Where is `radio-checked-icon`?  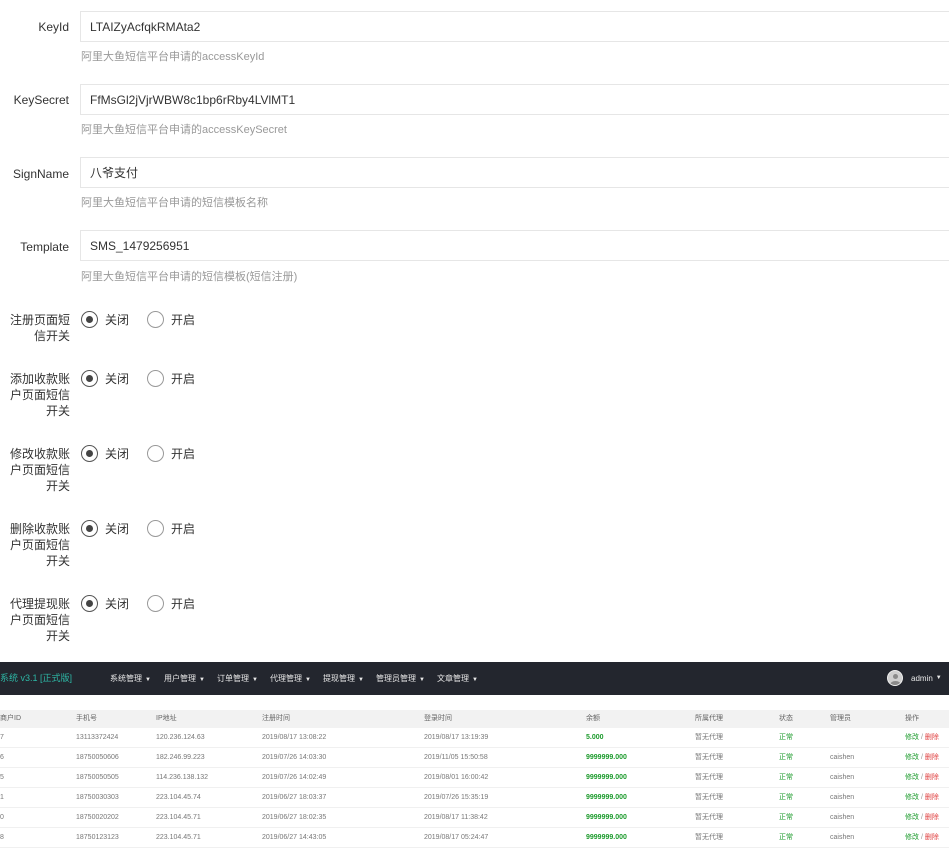 radio-checked-icon is located at coordinates (89, 378).